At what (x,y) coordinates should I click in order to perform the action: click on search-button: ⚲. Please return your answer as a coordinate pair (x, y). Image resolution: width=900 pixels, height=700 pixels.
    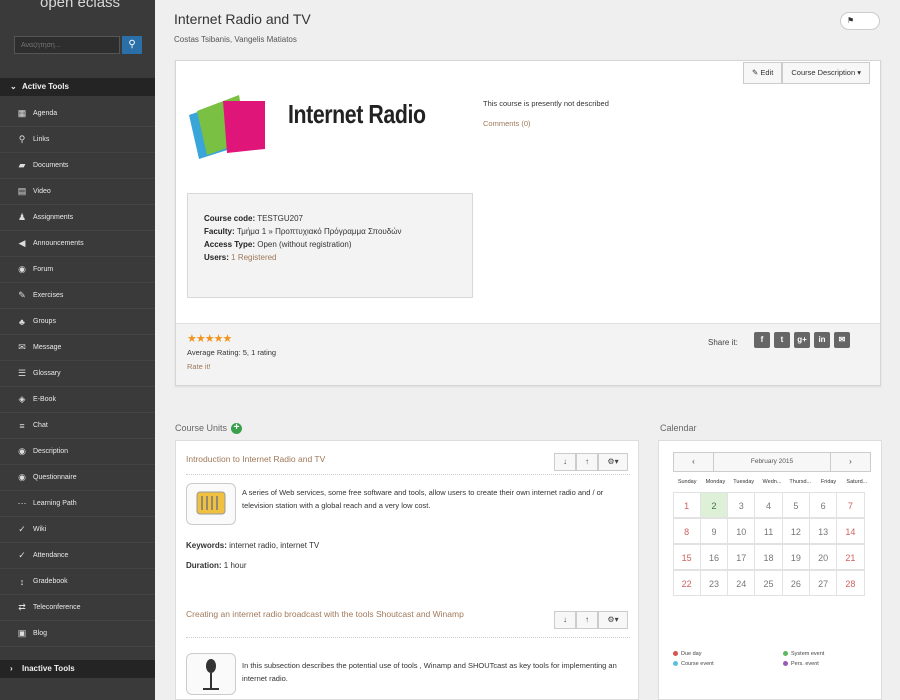
    Looking at the image, I should click on (132, 45).